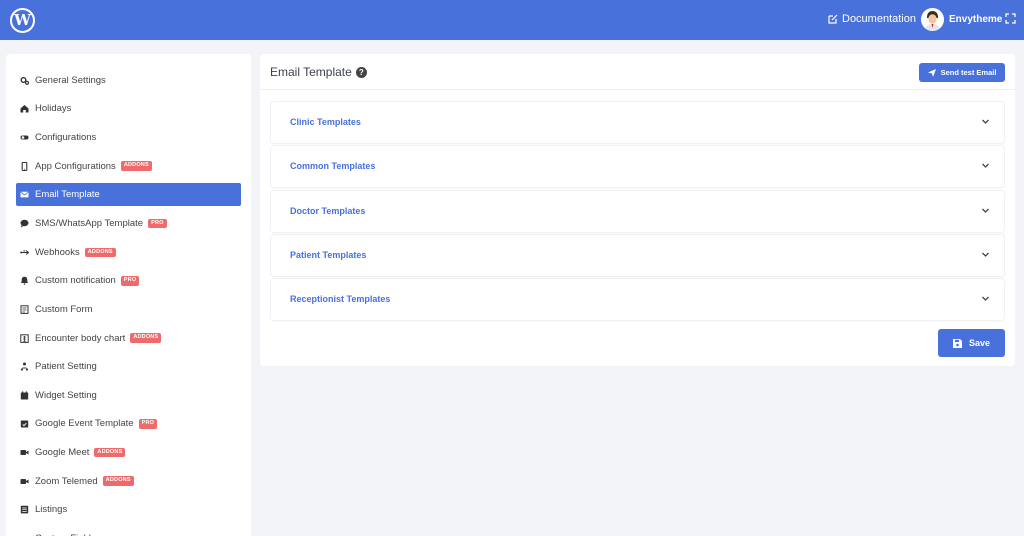 The height and width of the screenshot is (536, 1024). I want to click on sidebar-item-label: Encounter body chart, so click(80, 338).